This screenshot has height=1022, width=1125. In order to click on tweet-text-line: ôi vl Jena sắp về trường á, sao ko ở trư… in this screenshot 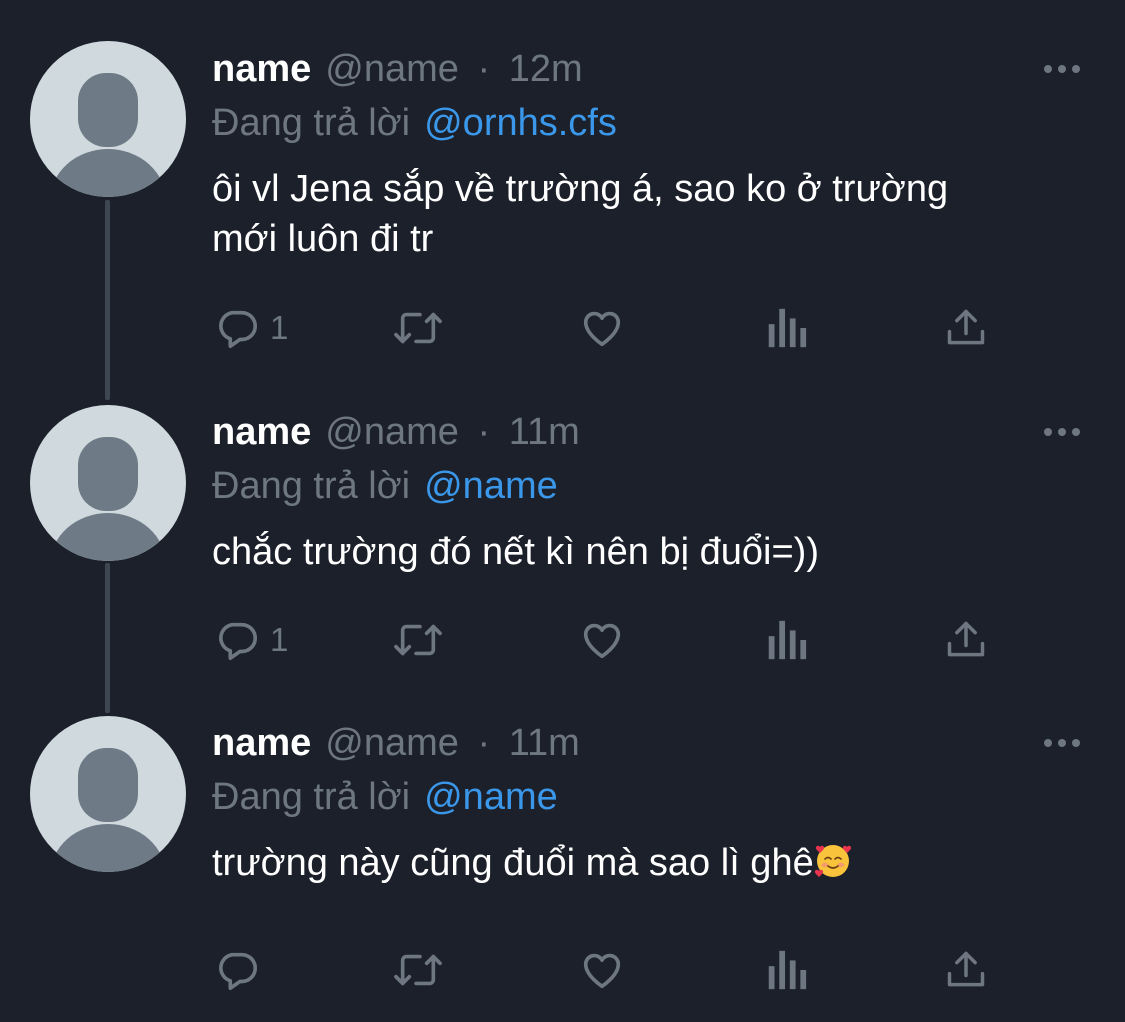, I will do `click(580, 189)`.